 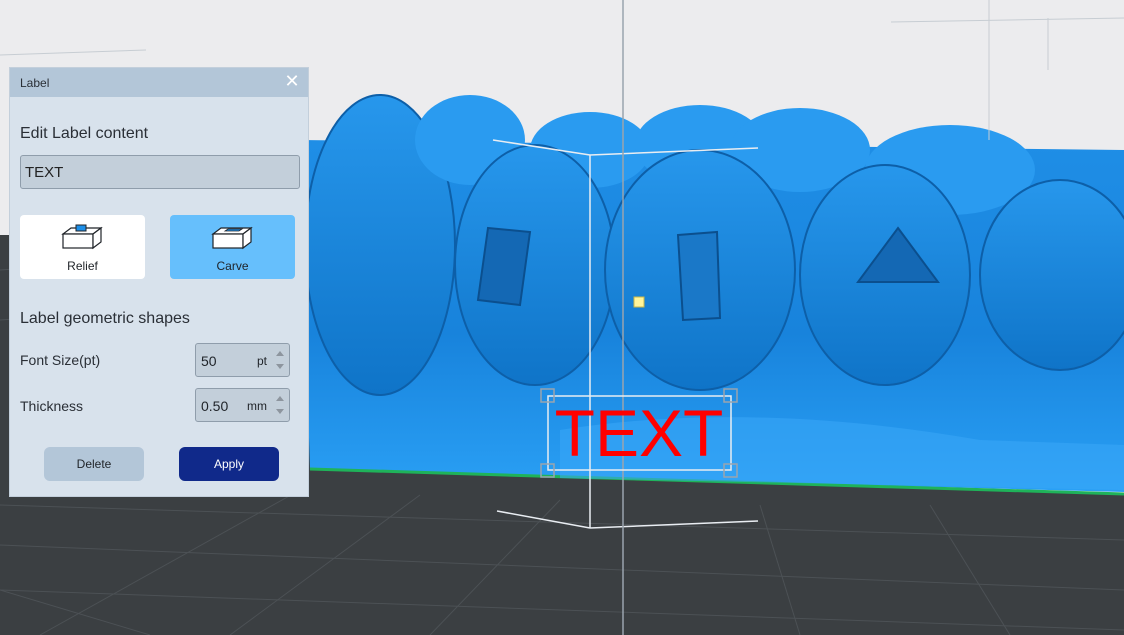 I want to click on font-size-label: Font Size(pt), so click(x=60, y=360).